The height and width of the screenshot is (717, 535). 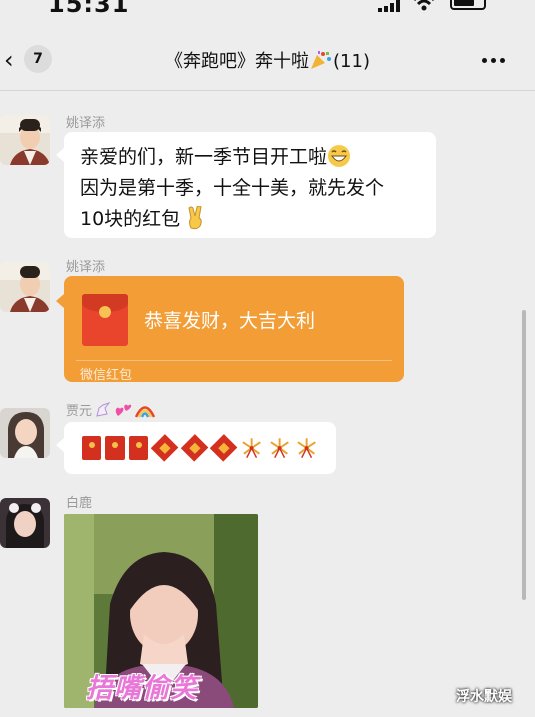 I want to click on sticker-caption: 捂嘴偷笑, so click(x=142, y=688).